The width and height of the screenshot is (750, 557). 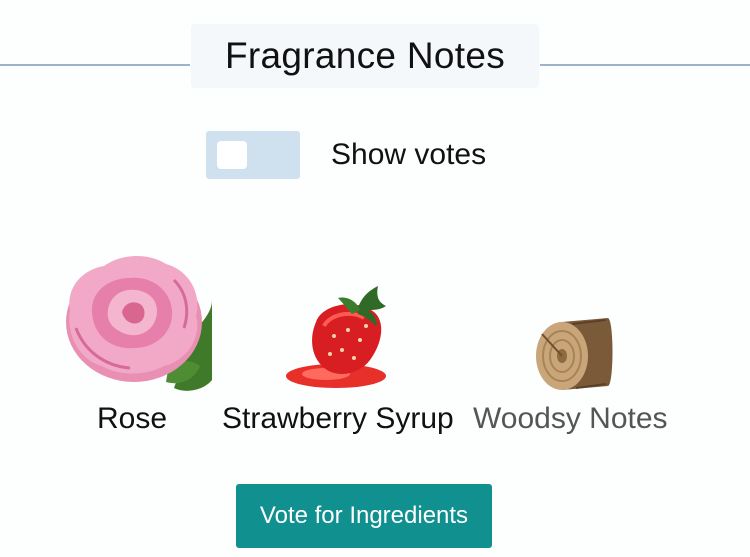 What do you see at coordinates (132, 418) in the screenshot?
I see `note-label-rose: Rose` at bounding box center [132, 418].